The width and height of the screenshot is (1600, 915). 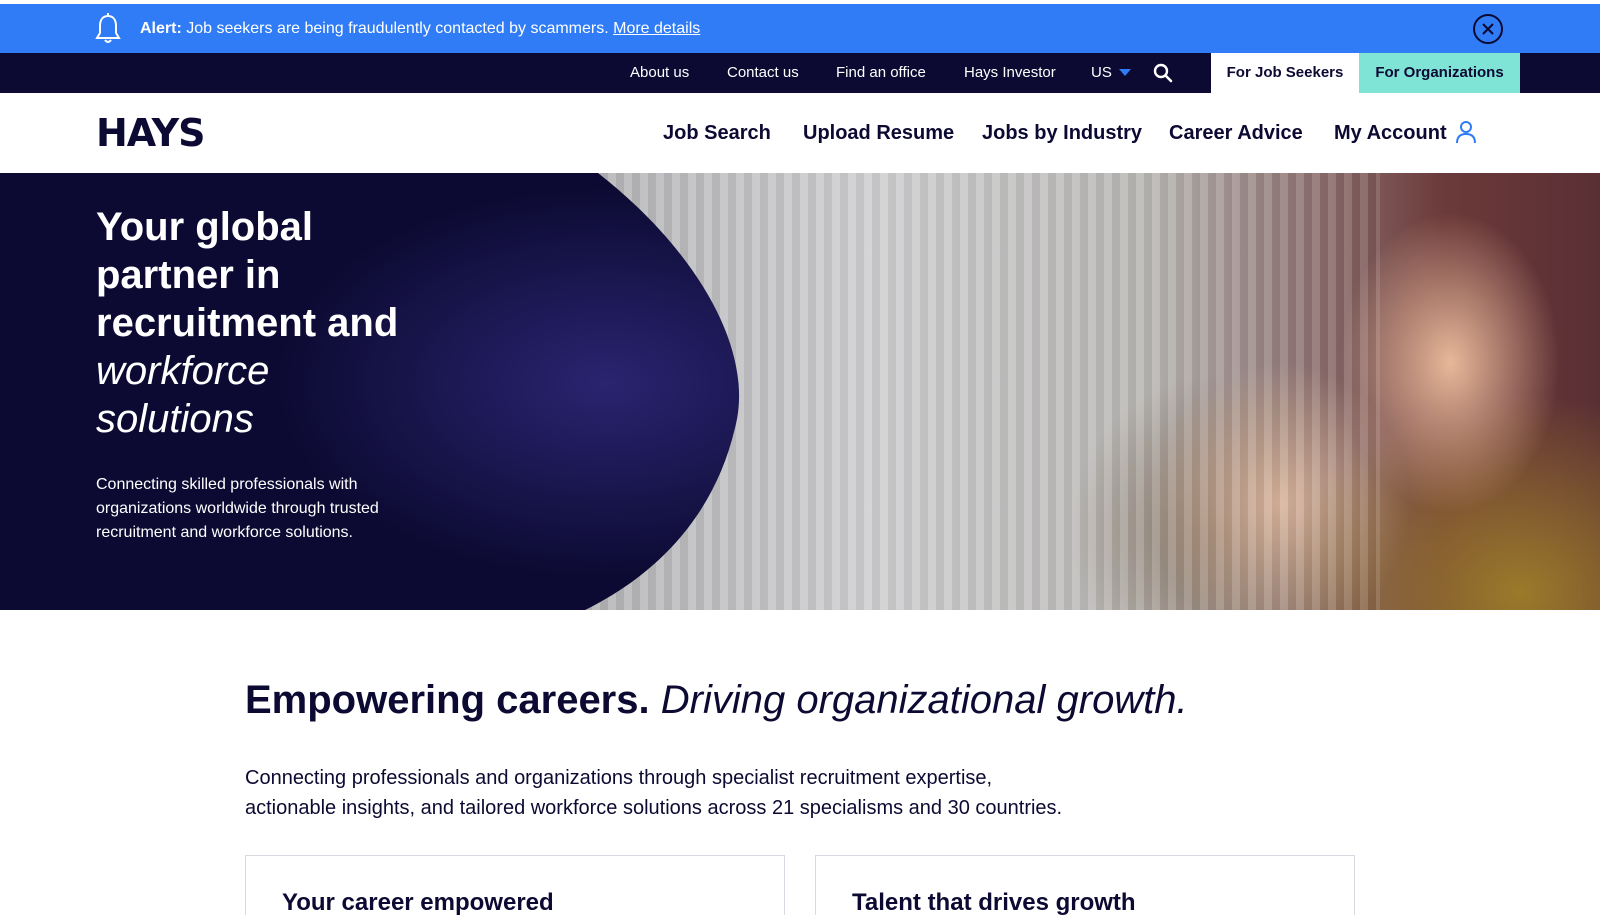 I want to click on nav-career-advice: Career Advice, so click(x=1236, y=133).